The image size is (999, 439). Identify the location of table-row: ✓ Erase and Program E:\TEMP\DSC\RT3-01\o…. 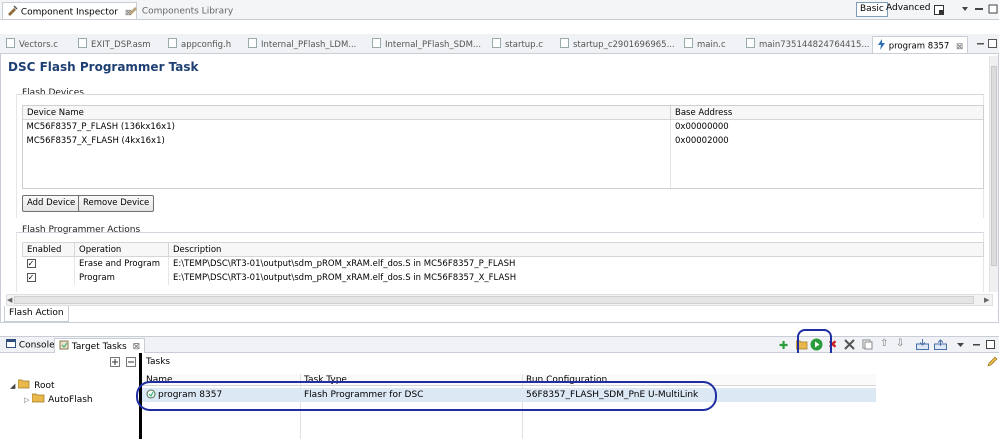
(503, 263).